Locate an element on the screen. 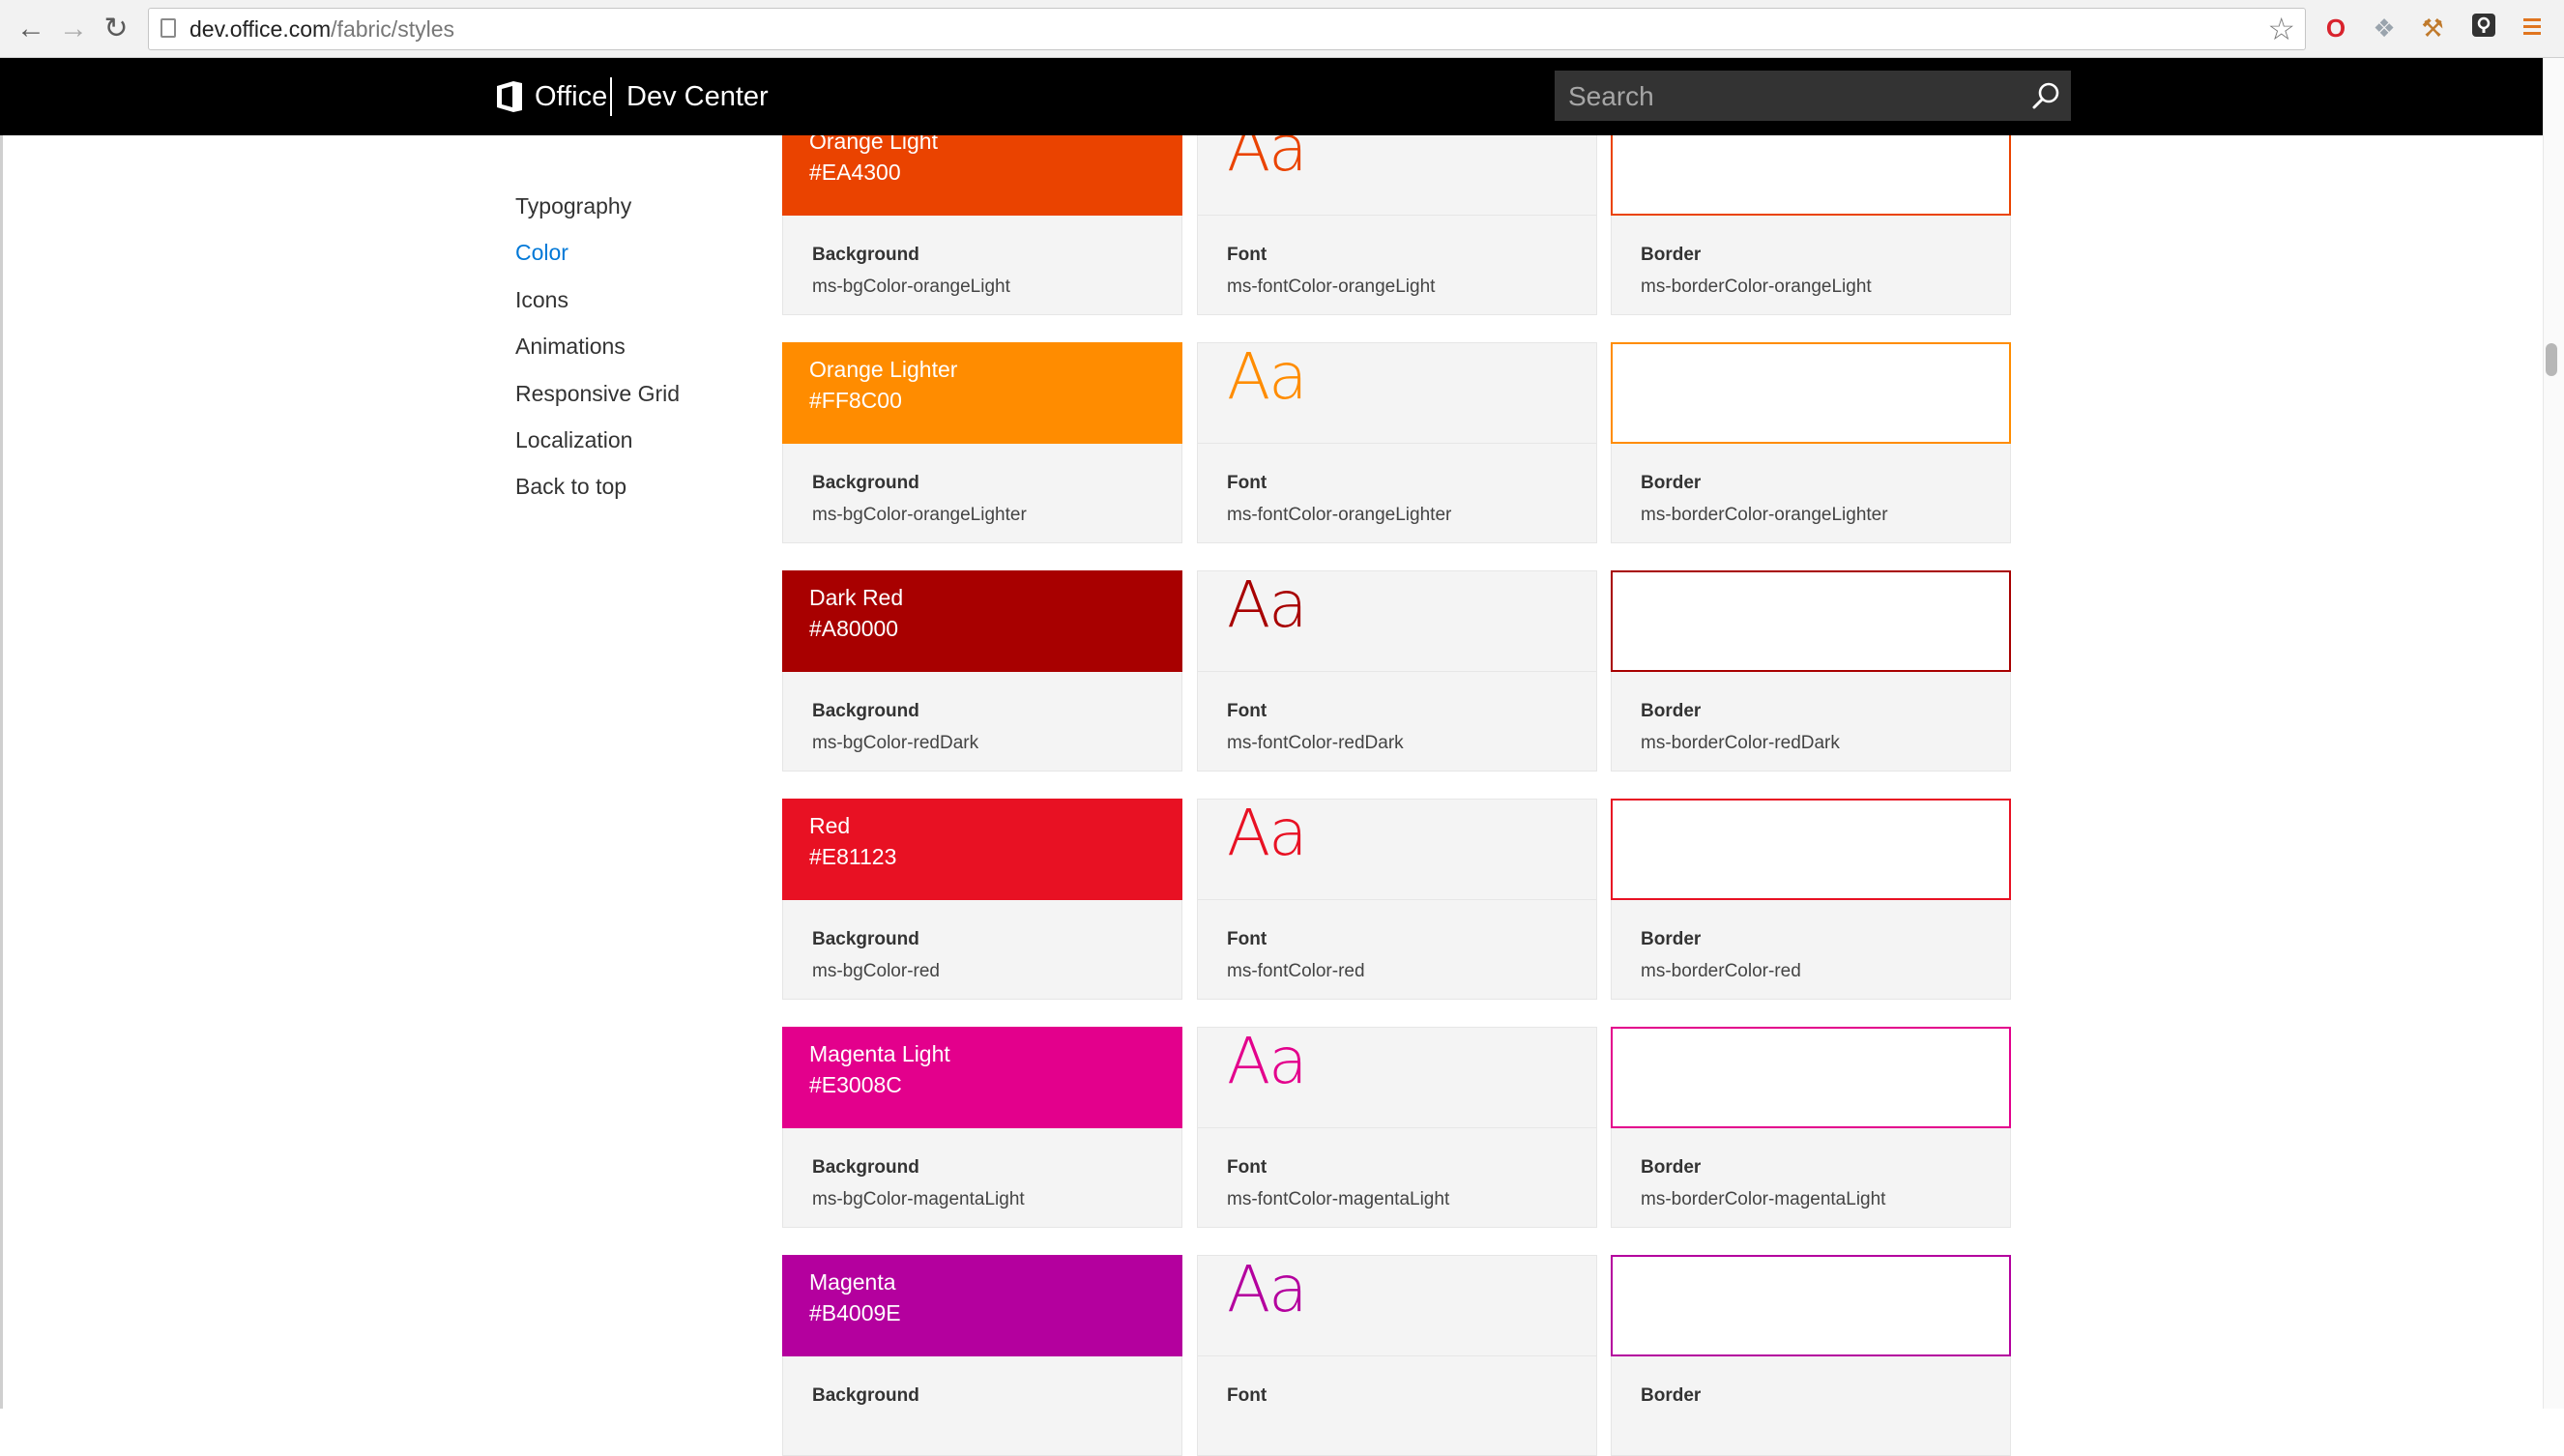 The width and height of the screenshot is (2564, 1456). border-swatch-card: Border ms-borderColor-magentaLight is located at coordinates (1811, 1128).